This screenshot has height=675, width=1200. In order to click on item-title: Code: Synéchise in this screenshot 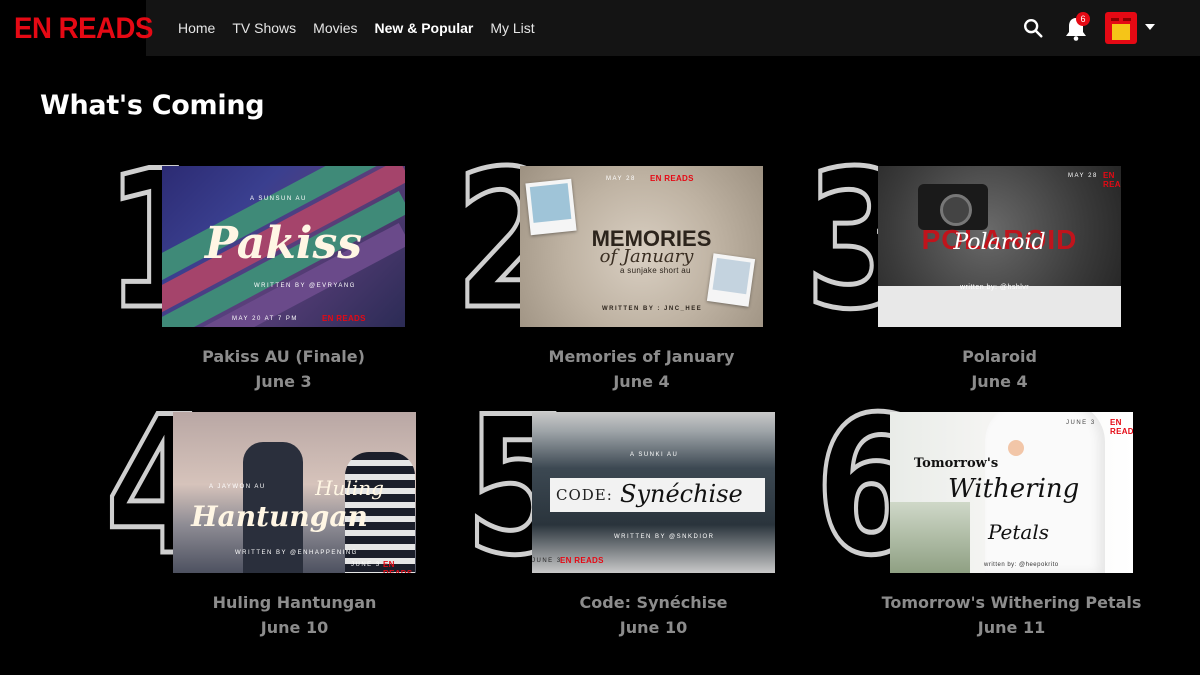, I will do `click(653, 602)`.